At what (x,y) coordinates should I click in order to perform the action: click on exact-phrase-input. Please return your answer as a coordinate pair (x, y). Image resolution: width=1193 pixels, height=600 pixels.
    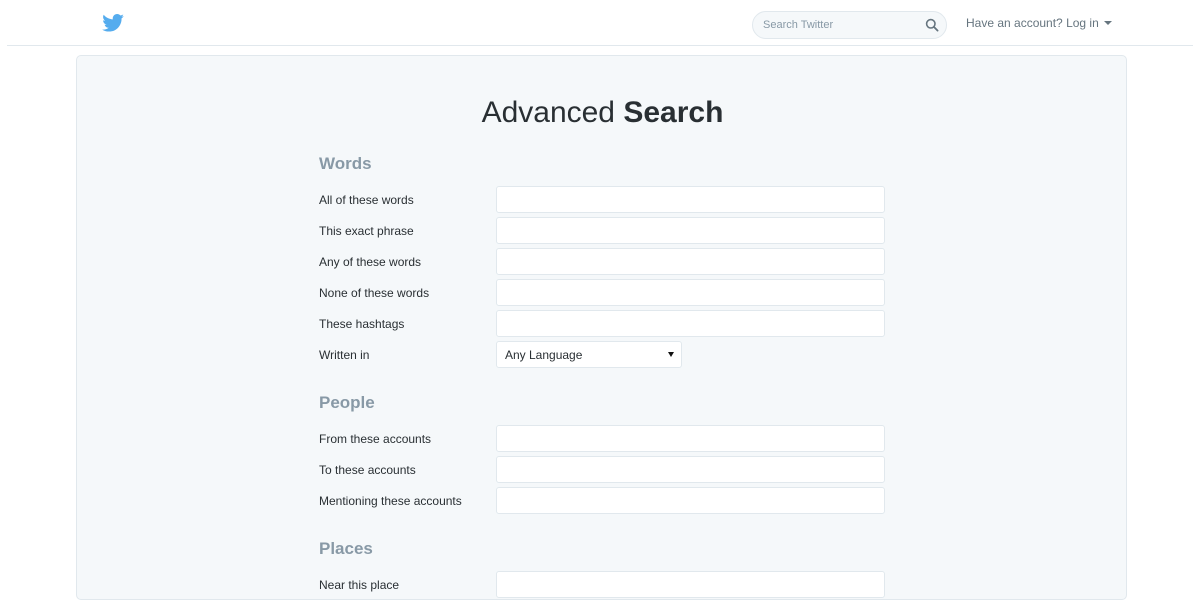
    Looking at the image, I should click on (690, 230).